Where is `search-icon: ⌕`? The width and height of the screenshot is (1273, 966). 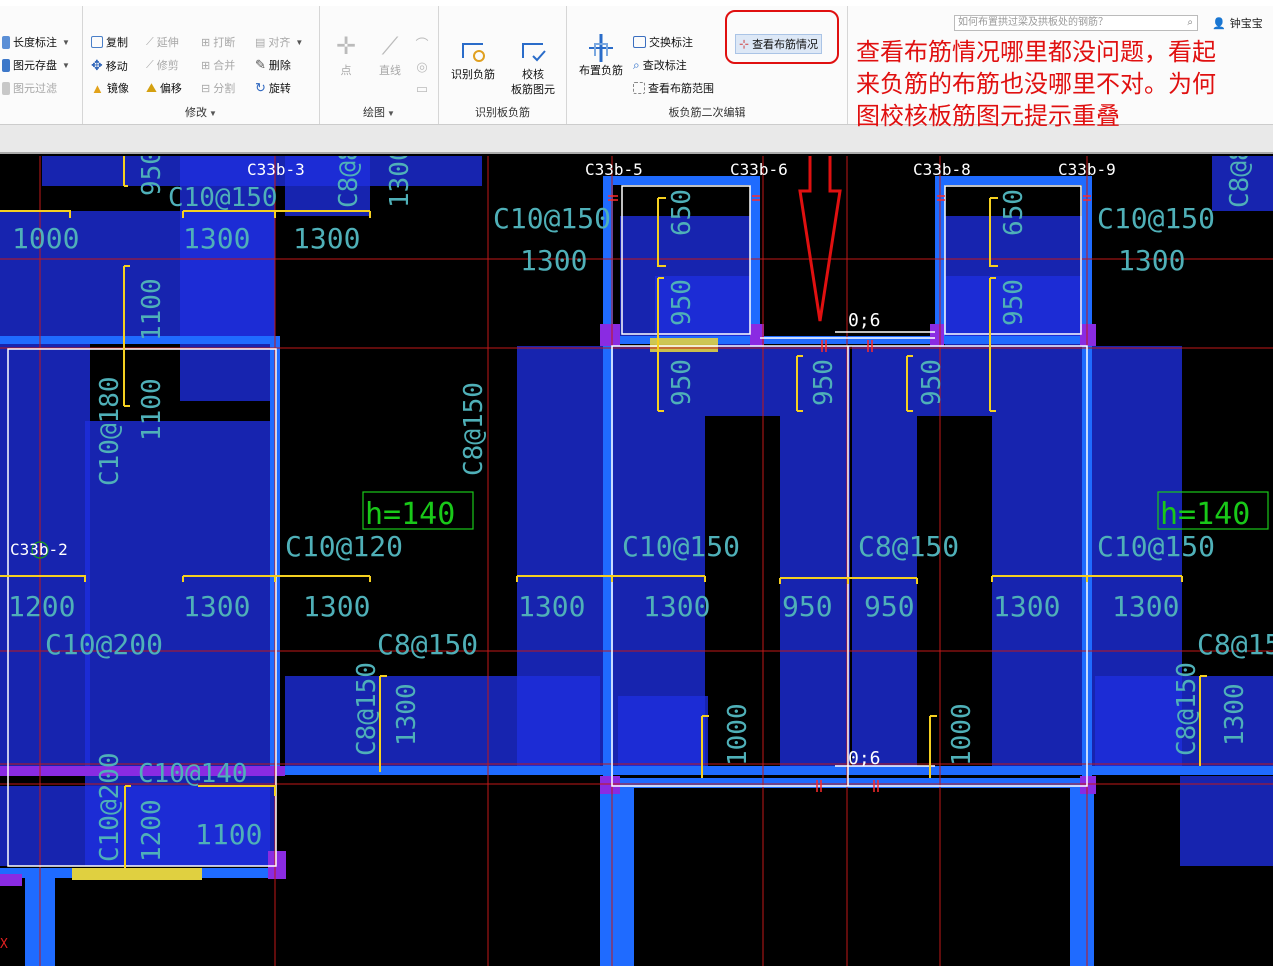 search-icon: ⌕ is located at coordinates (1190, 22).